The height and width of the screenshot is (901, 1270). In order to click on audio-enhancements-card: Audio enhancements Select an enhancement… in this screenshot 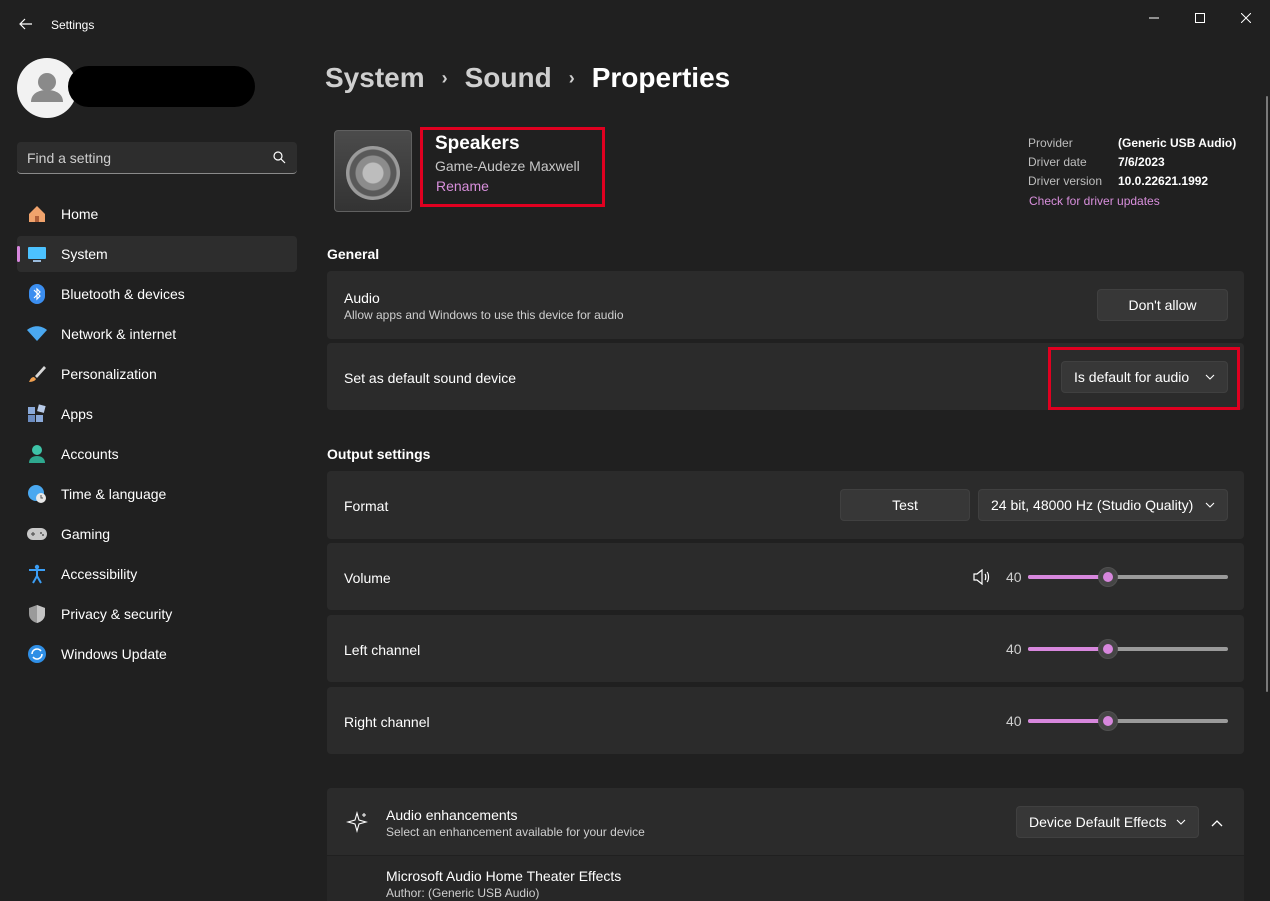, I will do `click(785, 821)`.